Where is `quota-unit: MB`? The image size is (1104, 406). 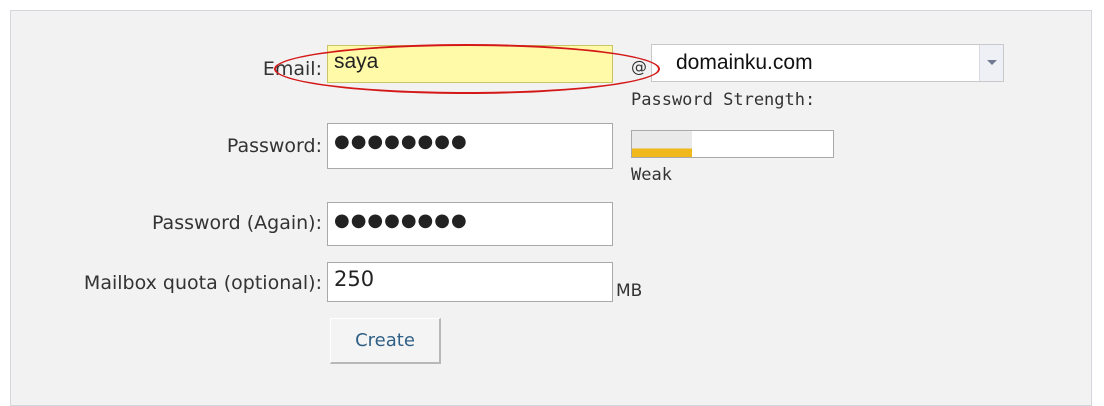
quota-unit: MB is located at coordinates (629, 291).